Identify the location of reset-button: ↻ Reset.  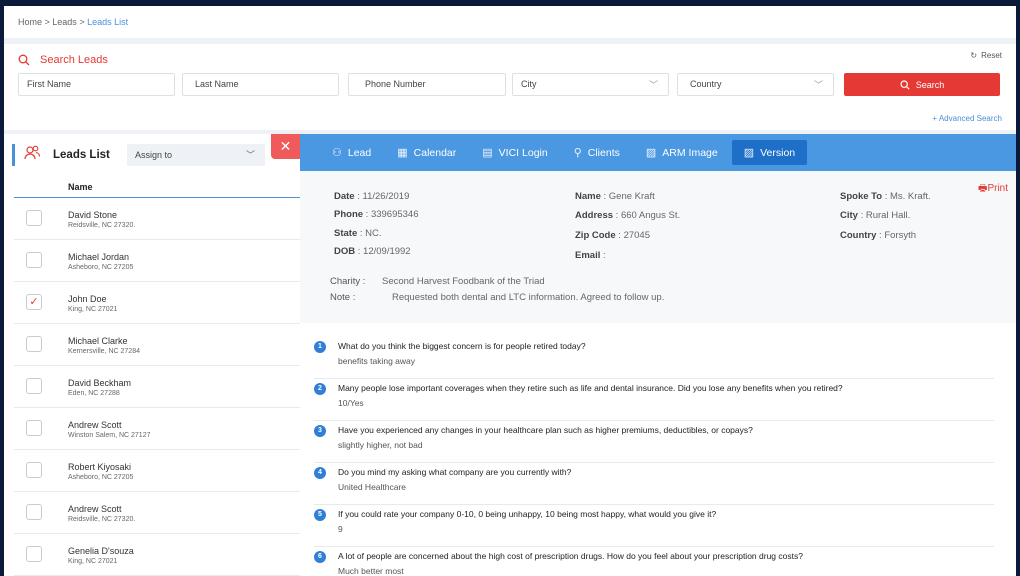
(986, 55).